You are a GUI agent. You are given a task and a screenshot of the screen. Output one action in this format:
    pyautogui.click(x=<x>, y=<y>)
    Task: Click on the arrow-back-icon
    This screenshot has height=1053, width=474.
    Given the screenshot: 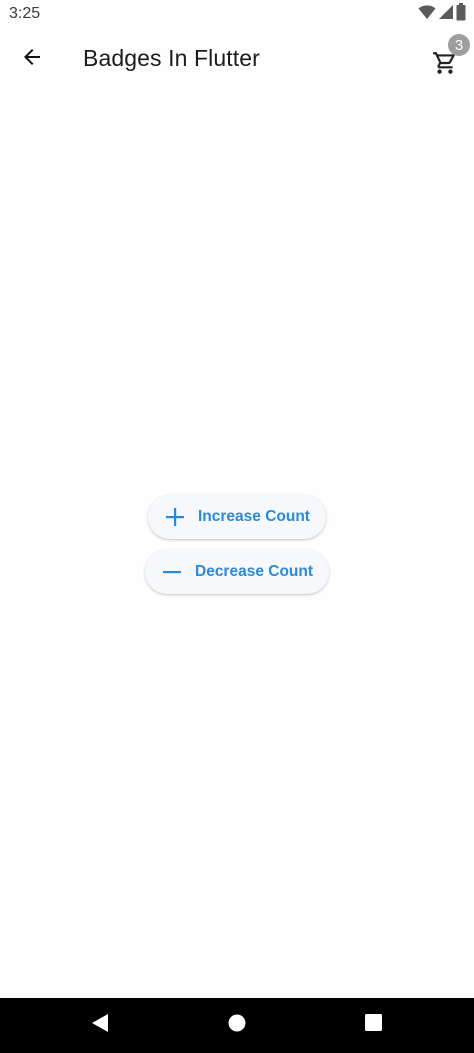 What is the action you would take?
    pyautogui.click(x=32, y=59)
    